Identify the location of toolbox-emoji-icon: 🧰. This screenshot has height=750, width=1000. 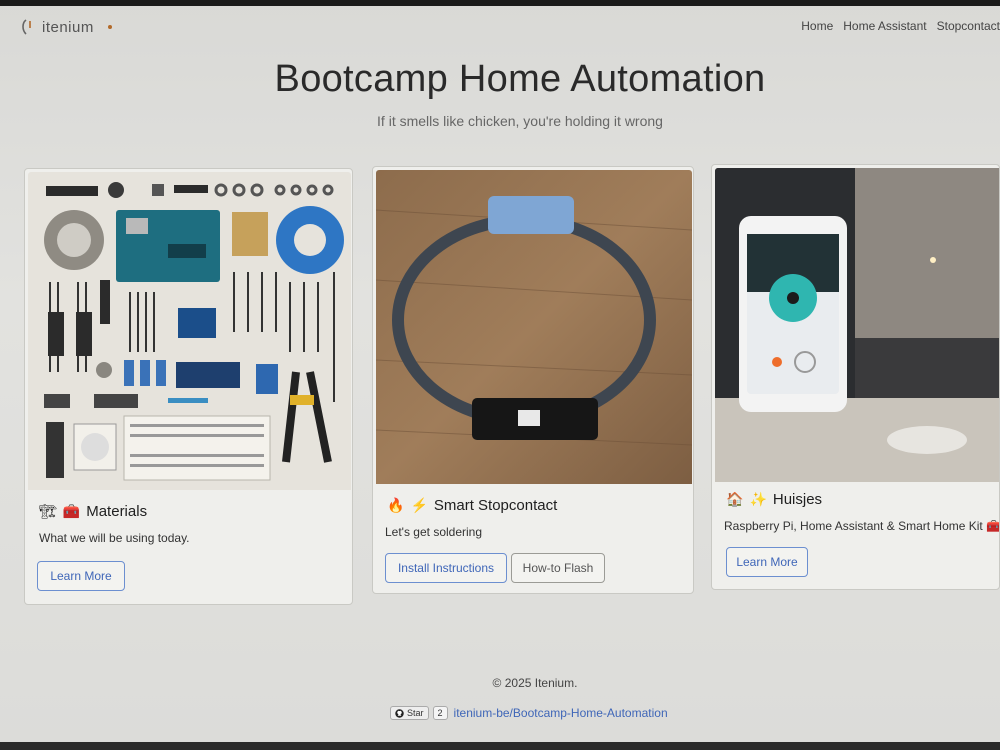
(71, 511).